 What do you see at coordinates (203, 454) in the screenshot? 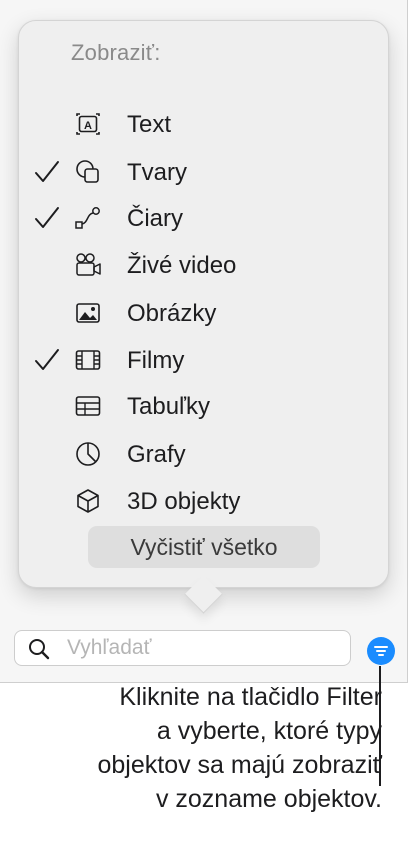
I see `menu-item-charts: Grafy` at bounding box center [203, 454].